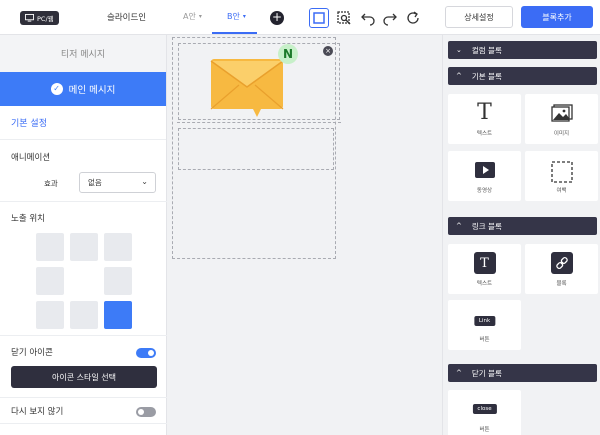 This screenshot has width=600, height=435. What do you see at coordinates (486, 50) in the screenshot?
I see `category-label: 컬럼 블록` at bounding box center [486, 50].